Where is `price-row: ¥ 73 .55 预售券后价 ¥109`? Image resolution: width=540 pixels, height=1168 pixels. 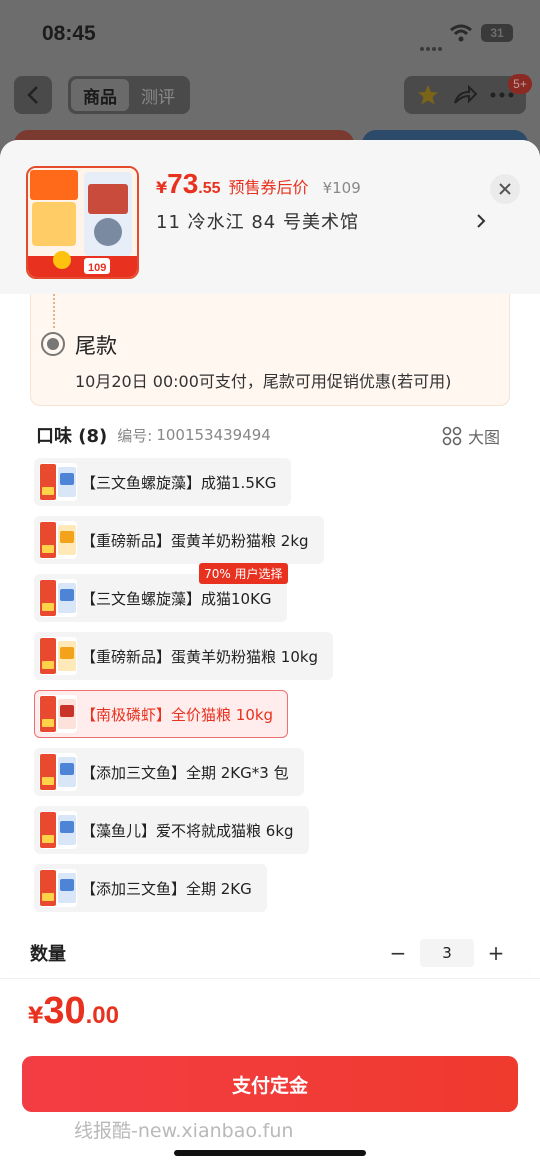 price-row: ¥ 73 .55 预售券后价 ¥109 is located at coordinates (258, 184).